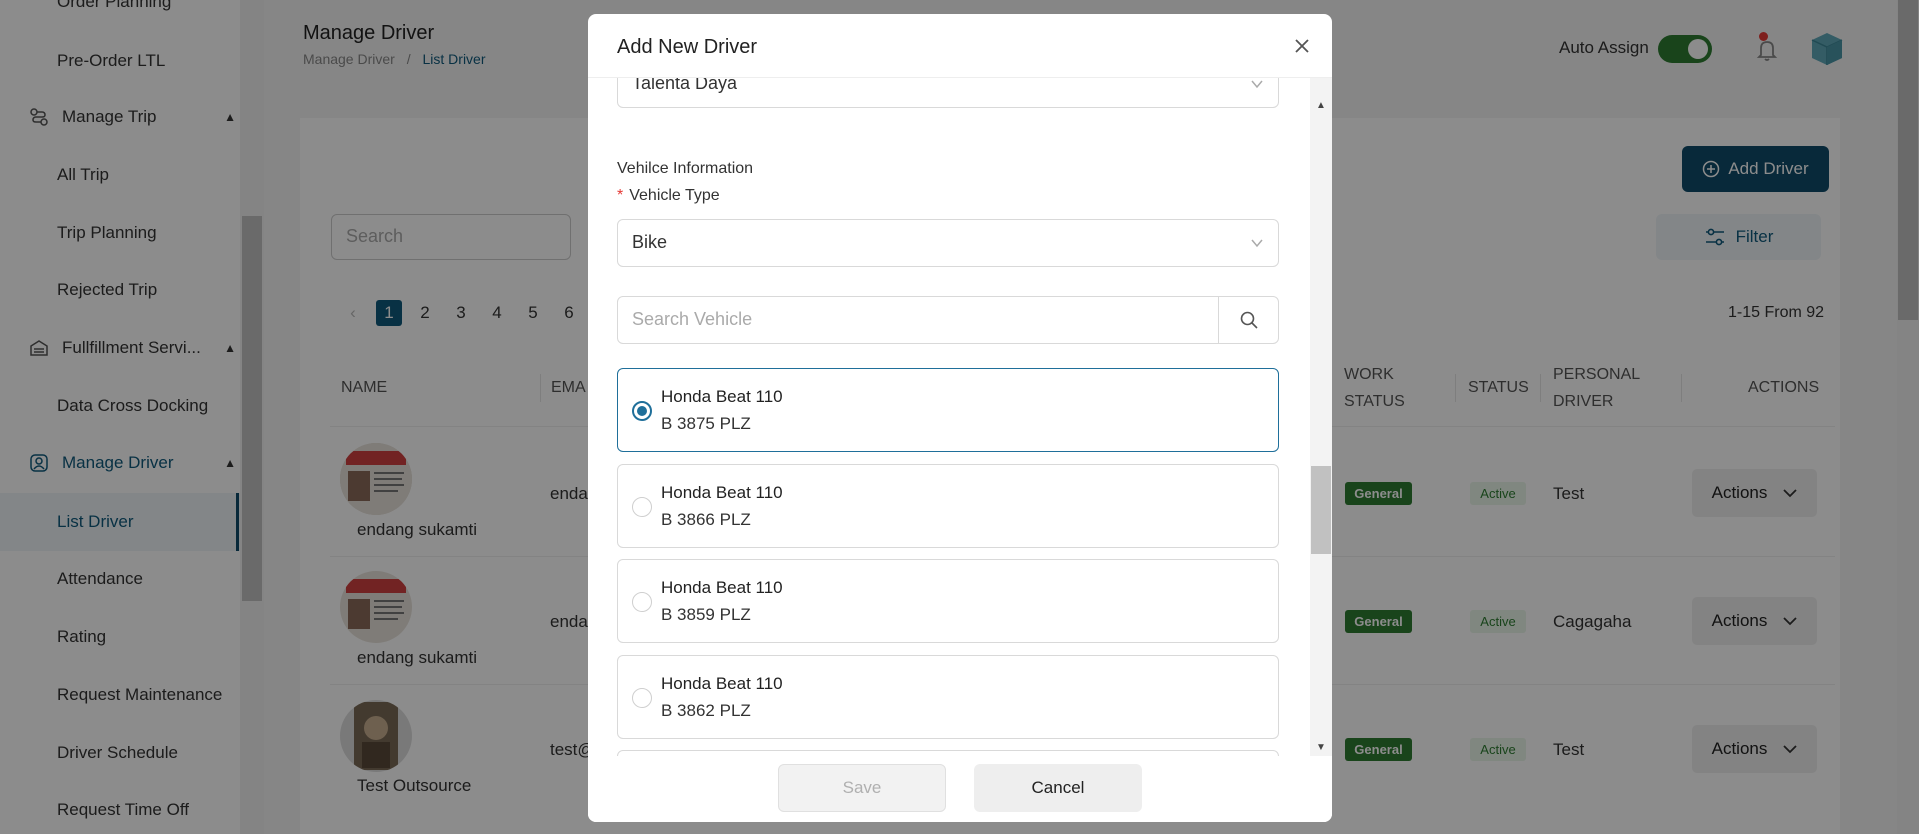 The height and width of the screenshot is (834, 1919). Describe the element at coordinates (948, 93) in the screenshot. I see `company-select: Talenta Daya` at that location.